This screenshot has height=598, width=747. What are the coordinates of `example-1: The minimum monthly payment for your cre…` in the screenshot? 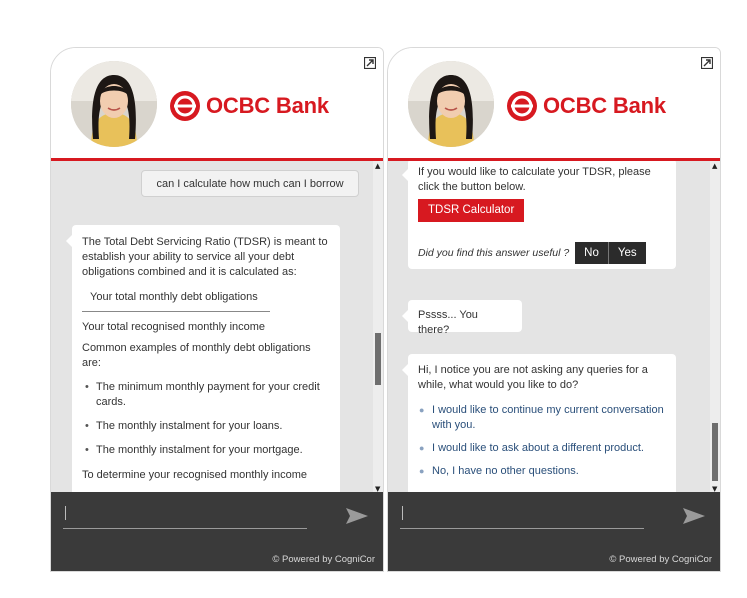 It's located at (208, 394).